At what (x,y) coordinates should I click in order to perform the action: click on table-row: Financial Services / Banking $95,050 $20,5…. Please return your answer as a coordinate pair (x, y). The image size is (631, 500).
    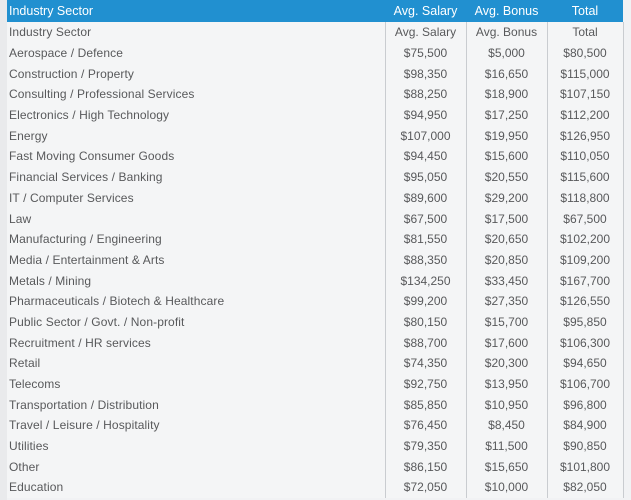
    Looking at the image, I should click on (312, 177).